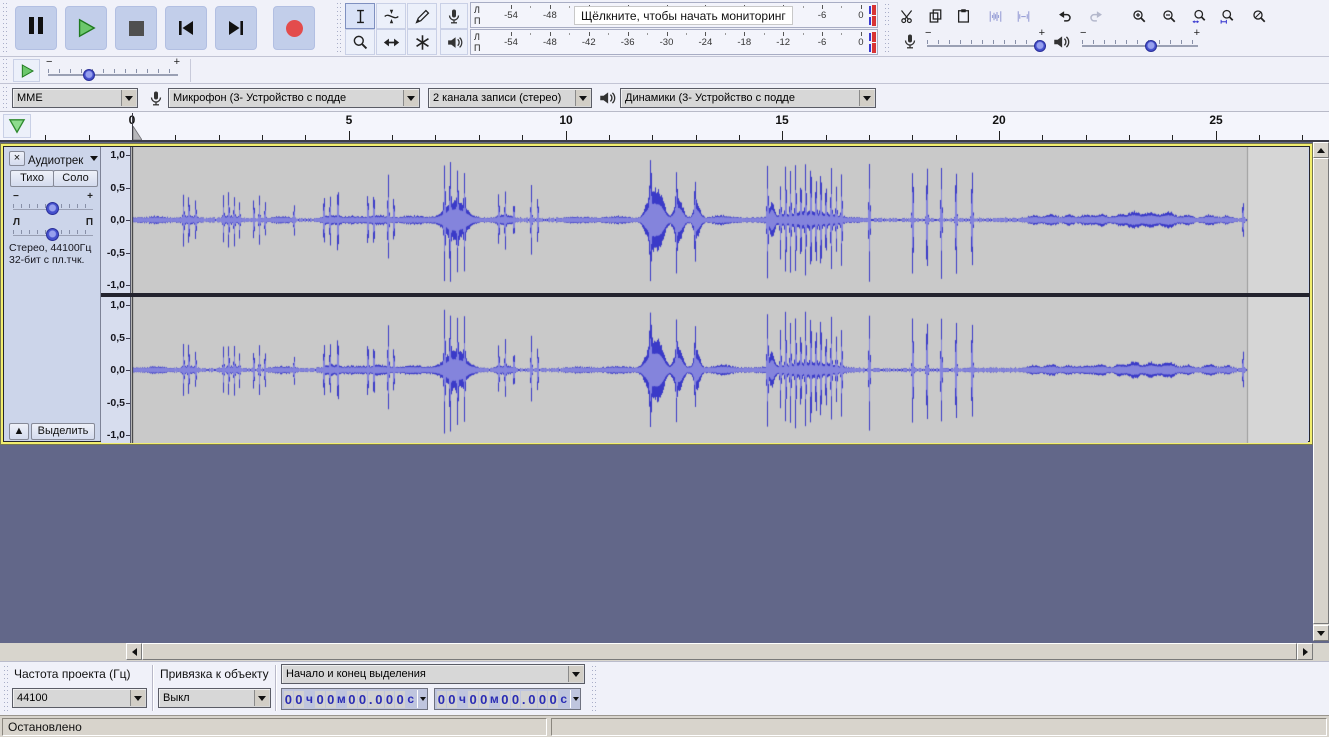  What do you see at coordinates (422, 42) in the screenshot?
I see `multi-tool-button` at bounding box center [422, 42].